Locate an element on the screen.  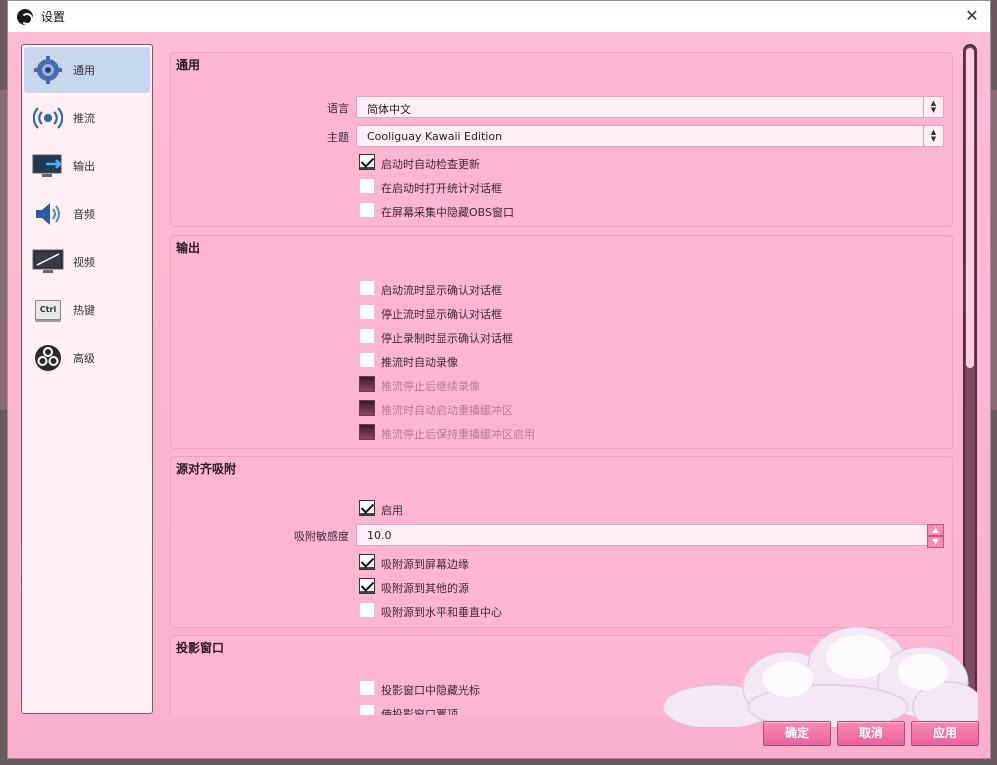
sidebar-item-label: 输出 is located at coordinates (84, 166).